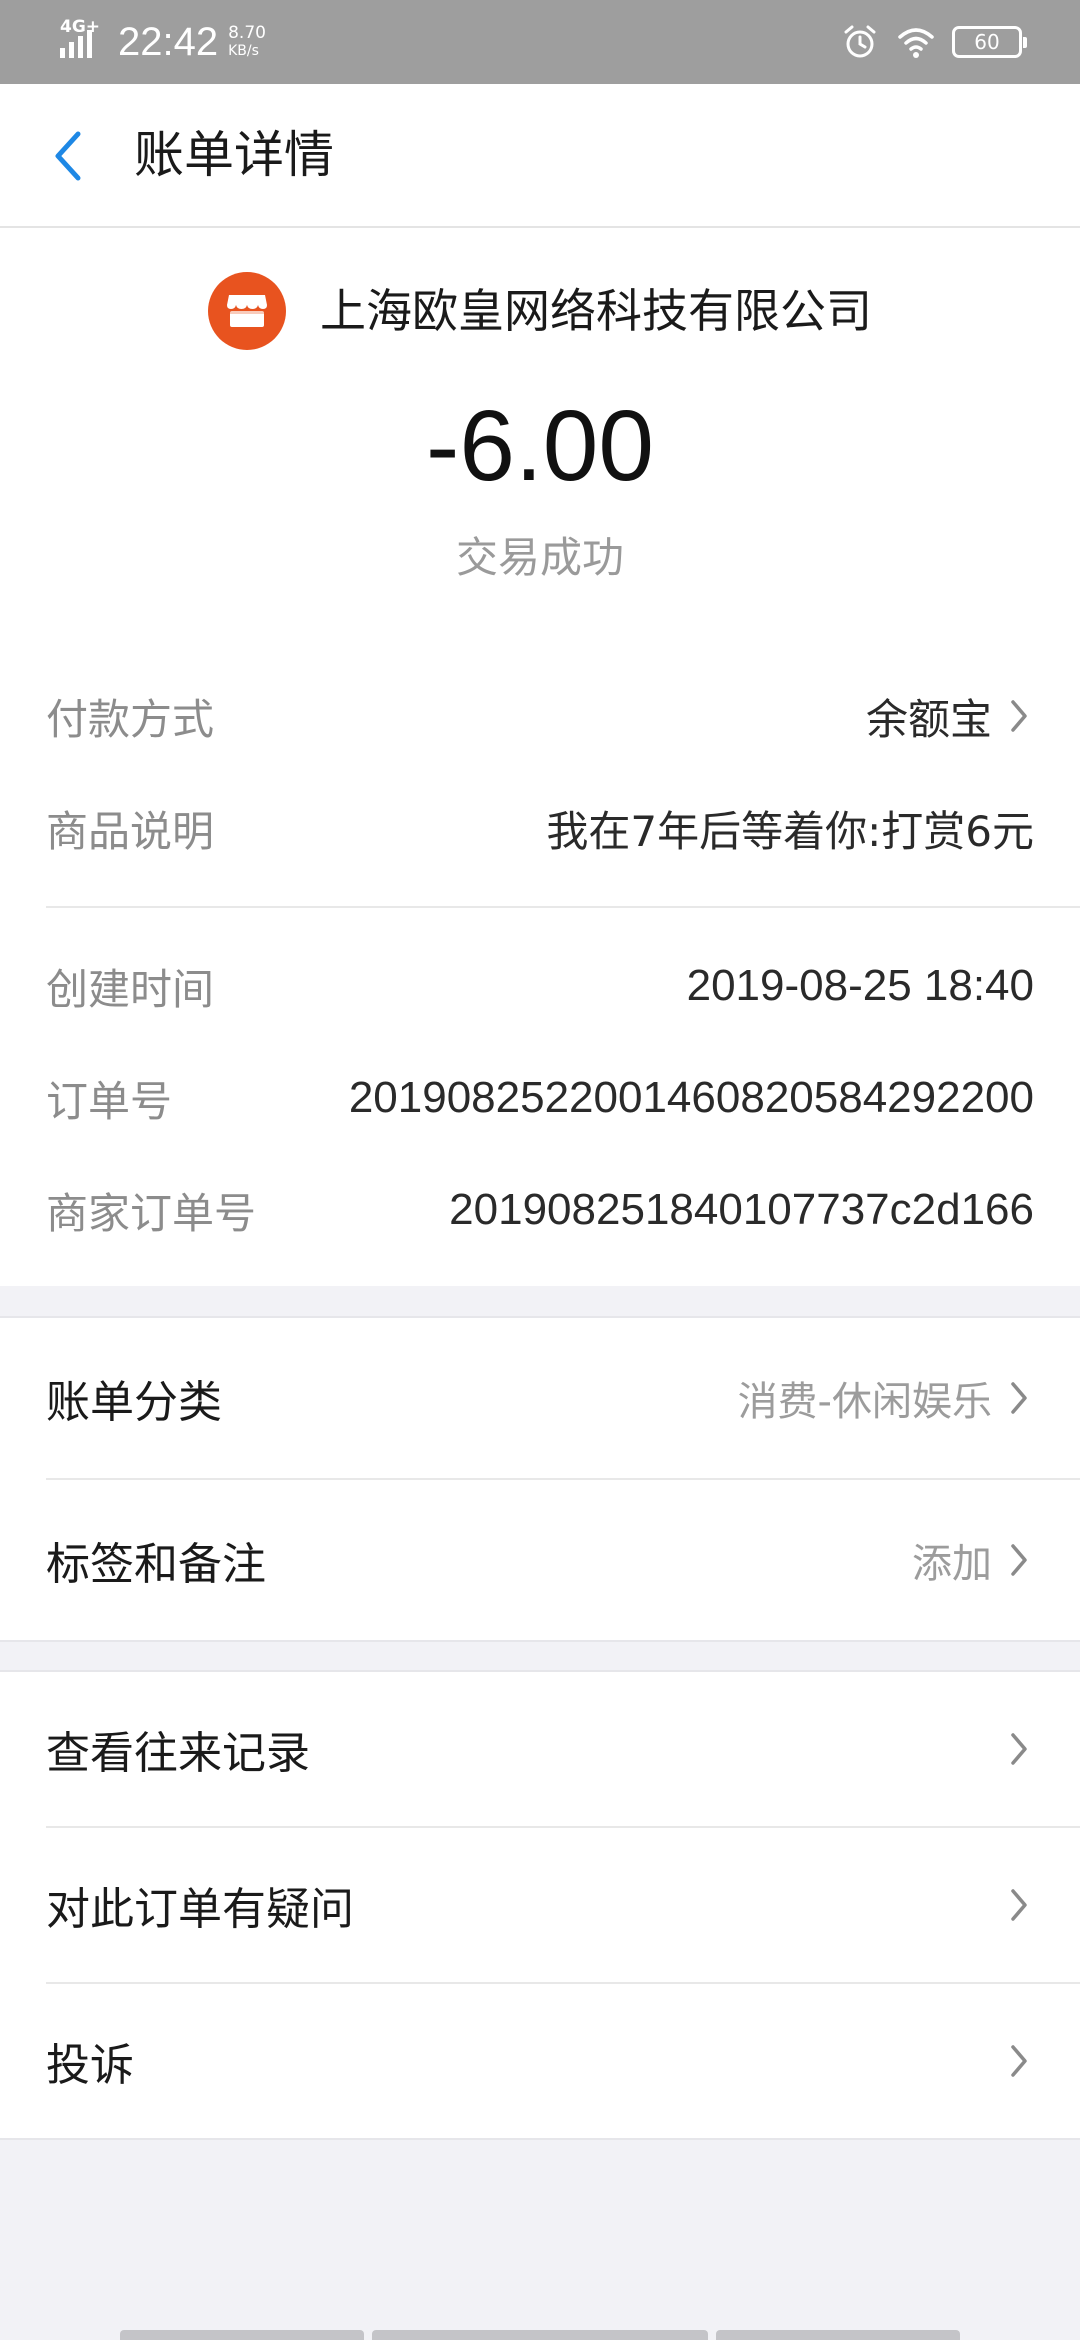 The width and height of the screenshot is (1080, 2340). I want to click on info-label: 创建时间, so click(130, 989).